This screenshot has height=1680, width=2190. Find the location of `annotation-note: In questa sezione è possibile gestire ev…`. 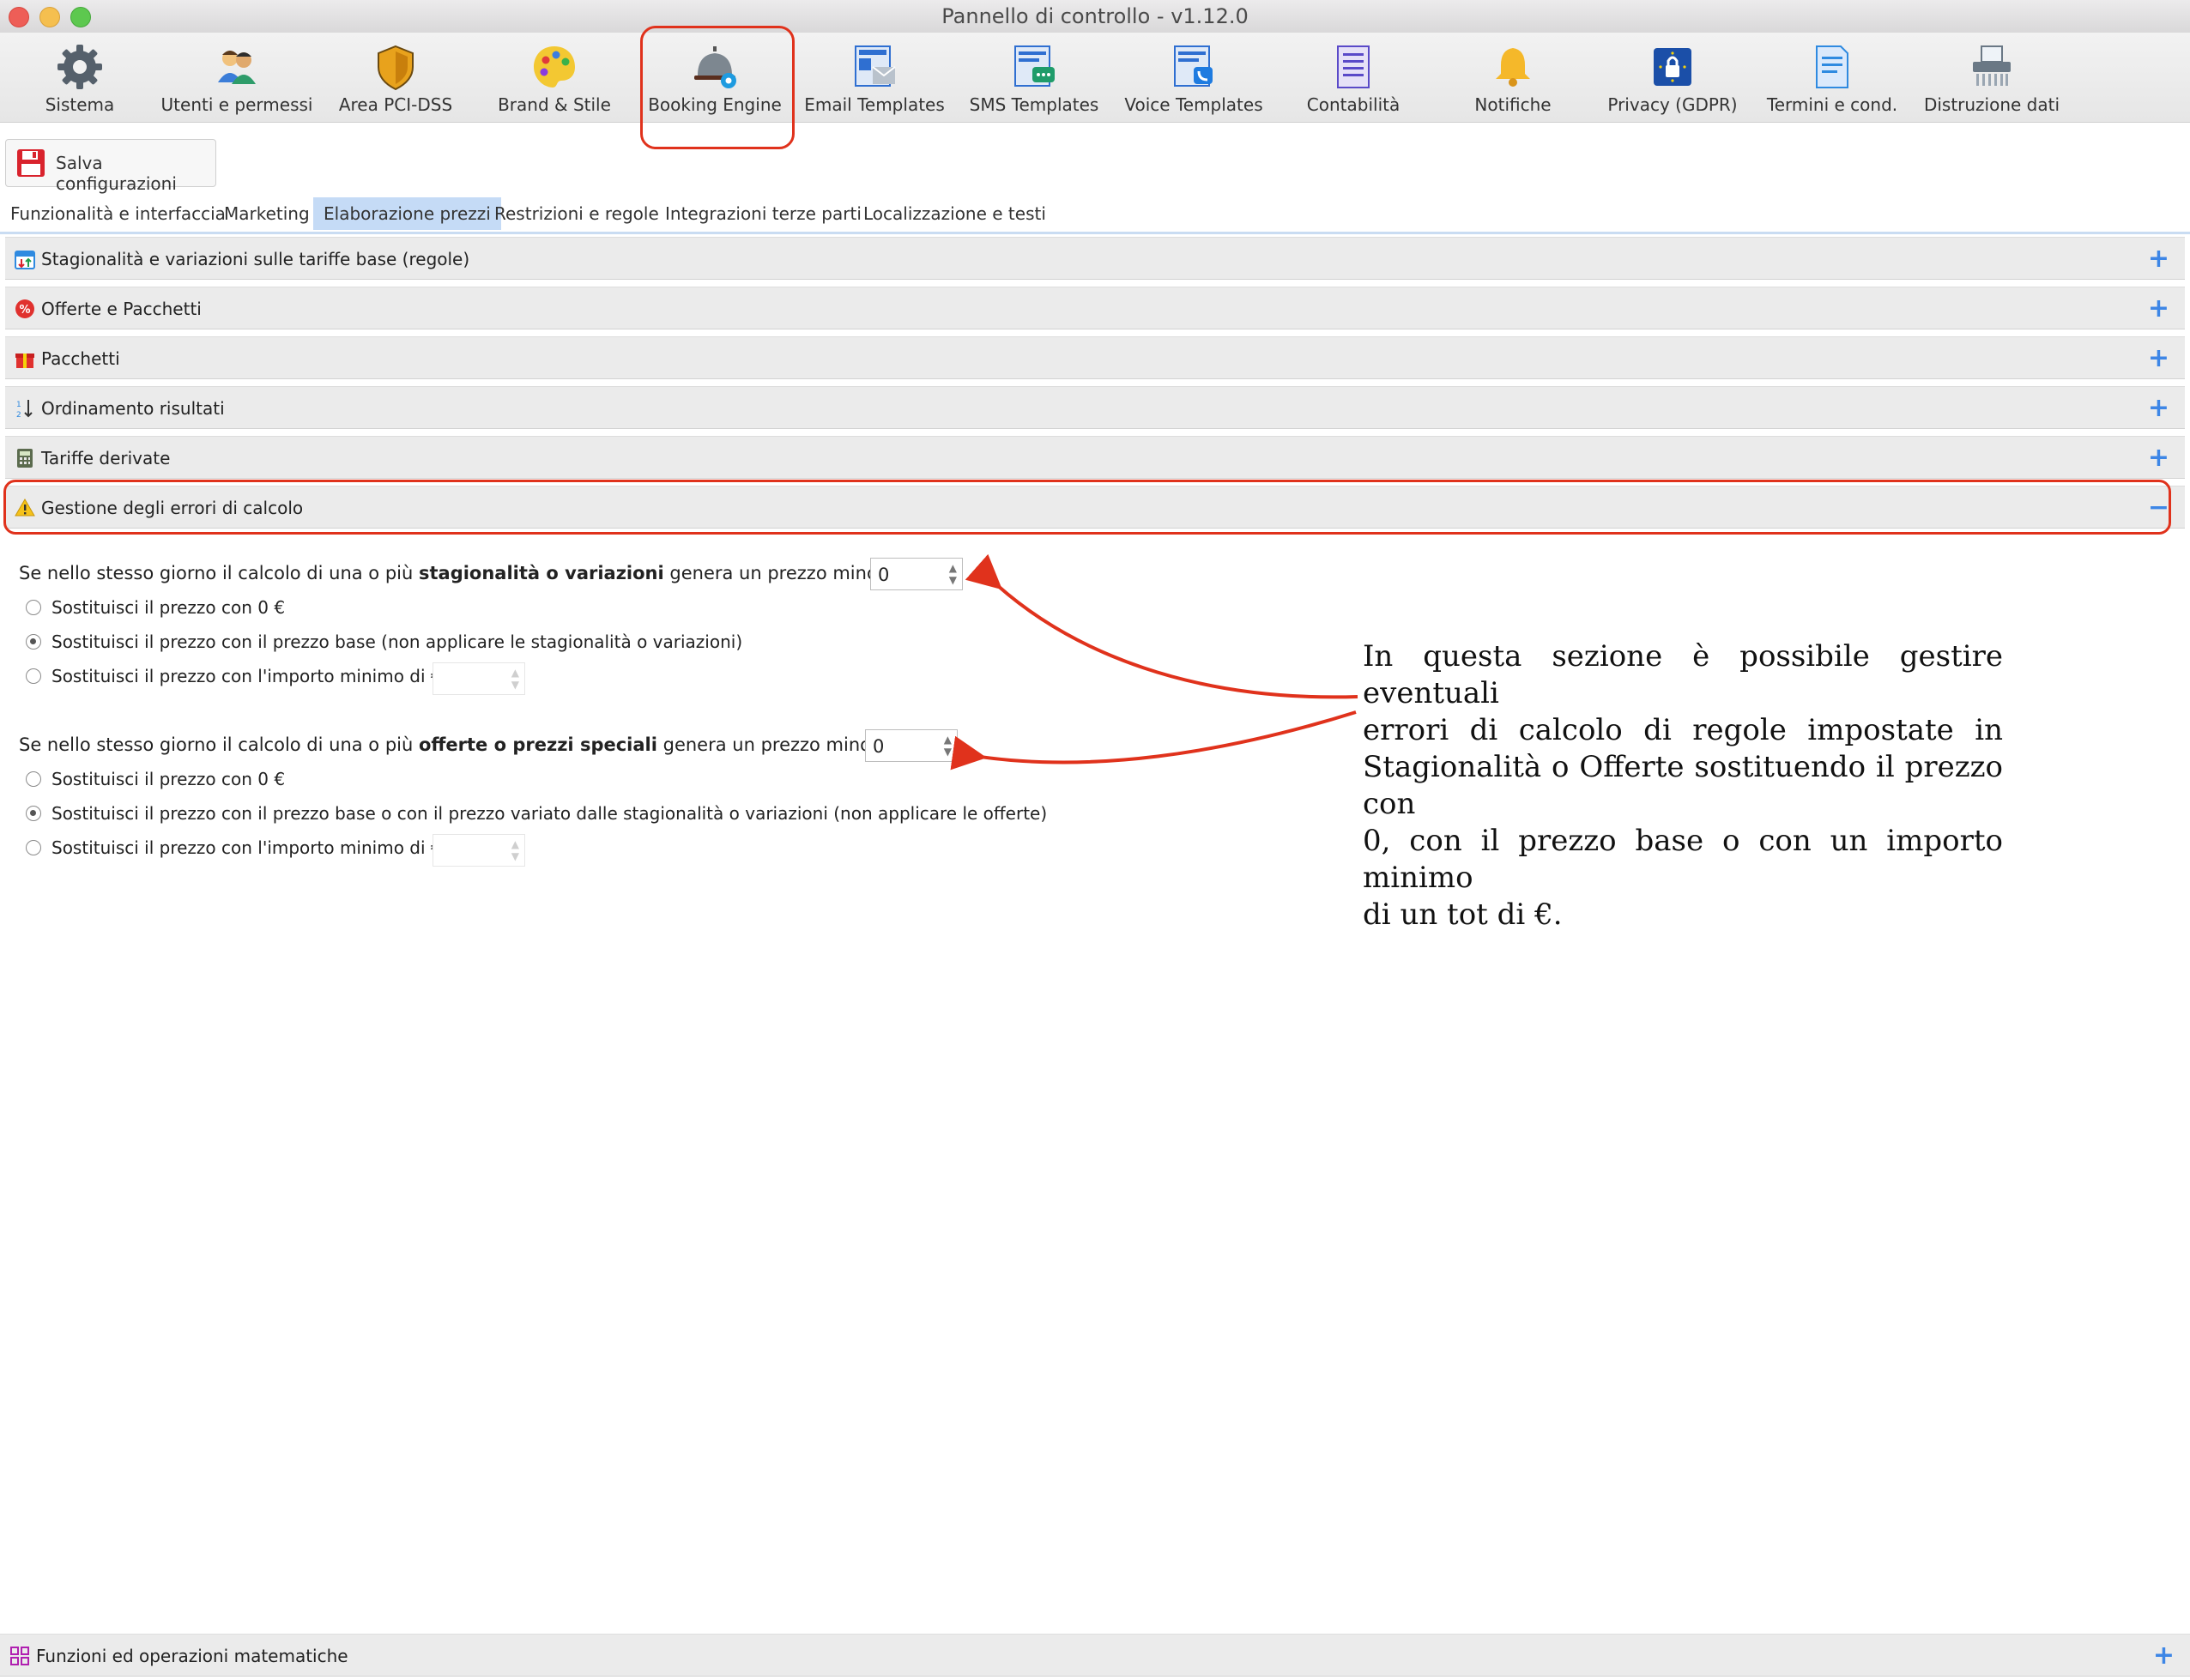

annotation-note: In questa sezione è possibile gestire ev… is located at coordinates (1683, 785).